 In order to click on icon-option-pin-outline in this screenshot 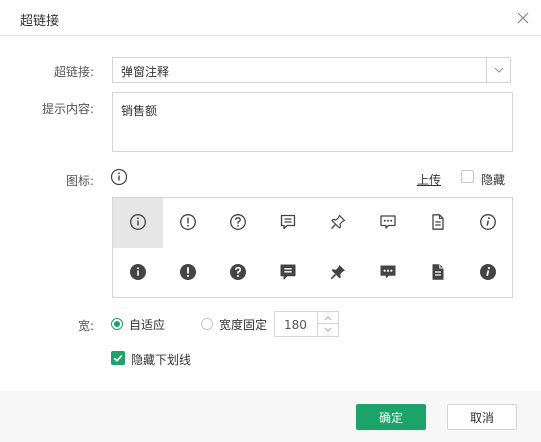, I will do `click(338, 223)`.